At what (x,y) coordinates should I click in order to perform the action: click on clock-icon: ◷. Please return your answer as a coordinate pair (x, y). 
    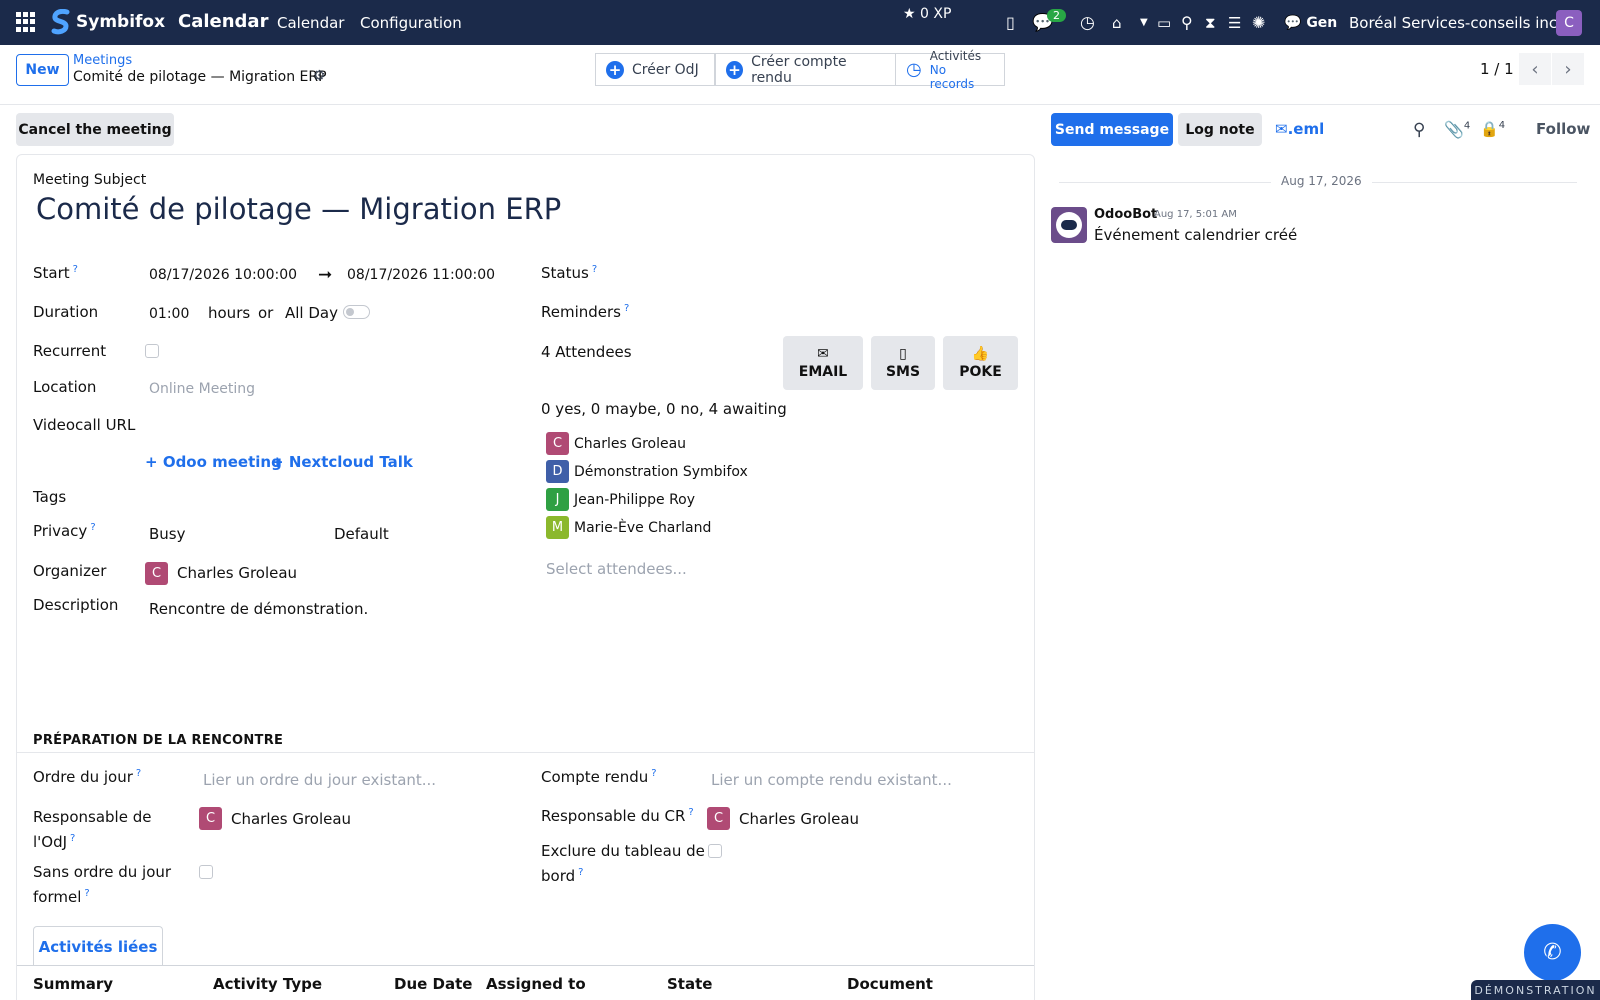
    Looking at the image, I should click on (914, 69).